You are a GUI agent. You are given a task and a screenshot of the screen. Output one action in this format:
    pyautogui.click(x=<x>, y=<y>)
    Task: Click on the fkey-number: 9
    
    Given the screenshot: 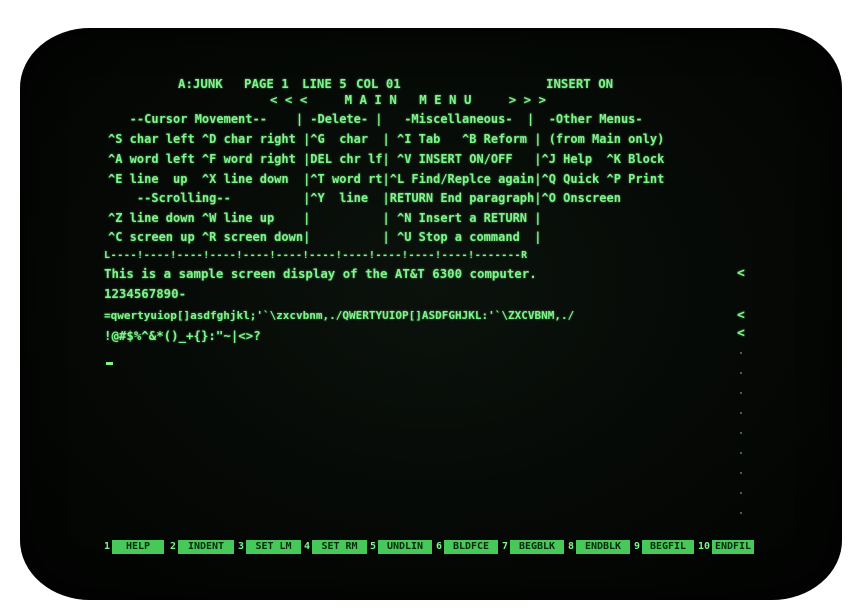 What is the action you would take?
    pyautogui.click(x=637, y=546)
    